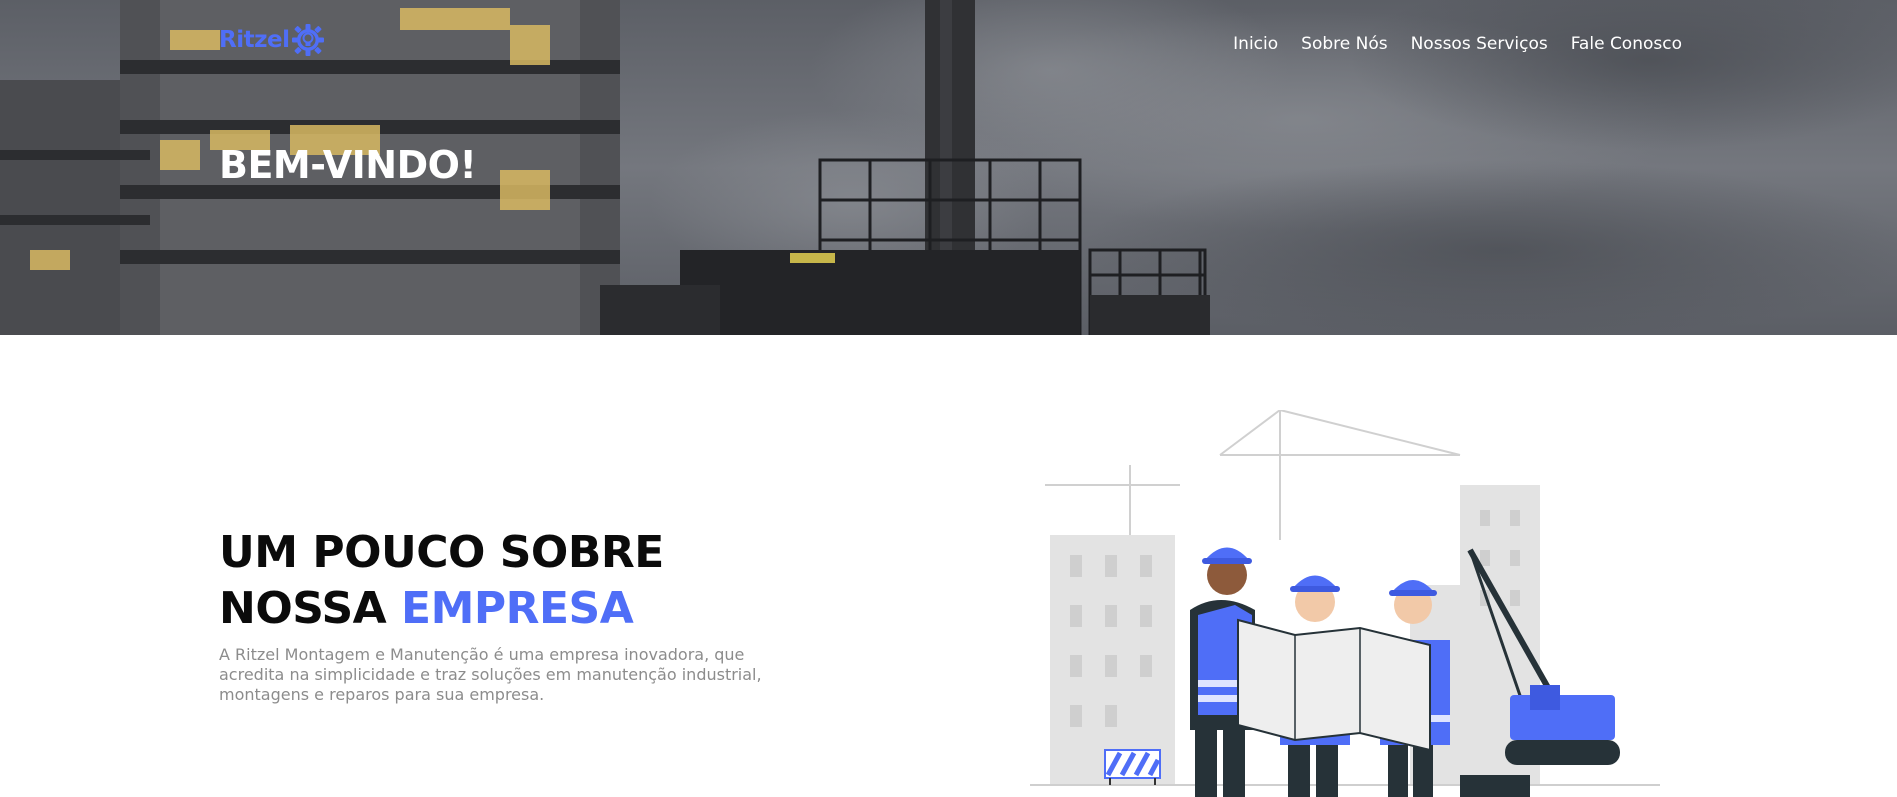  I want to click on nav-link-inicio: Inicio, so click(1255, 44).